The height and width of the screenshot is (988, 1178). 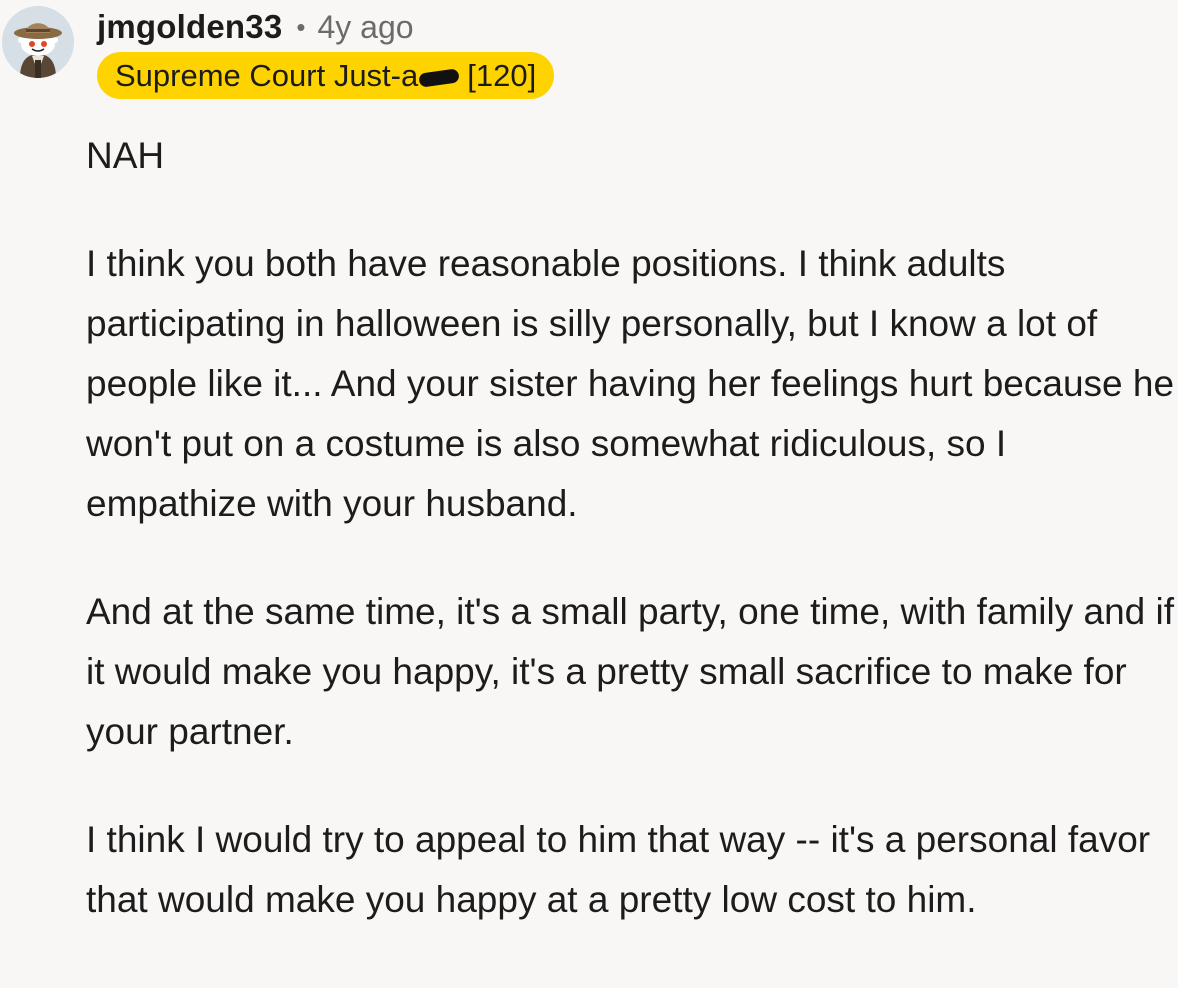 I want to click on user-flair-badge: Supreme Court Just-a [120], so click(x=326, y=75).